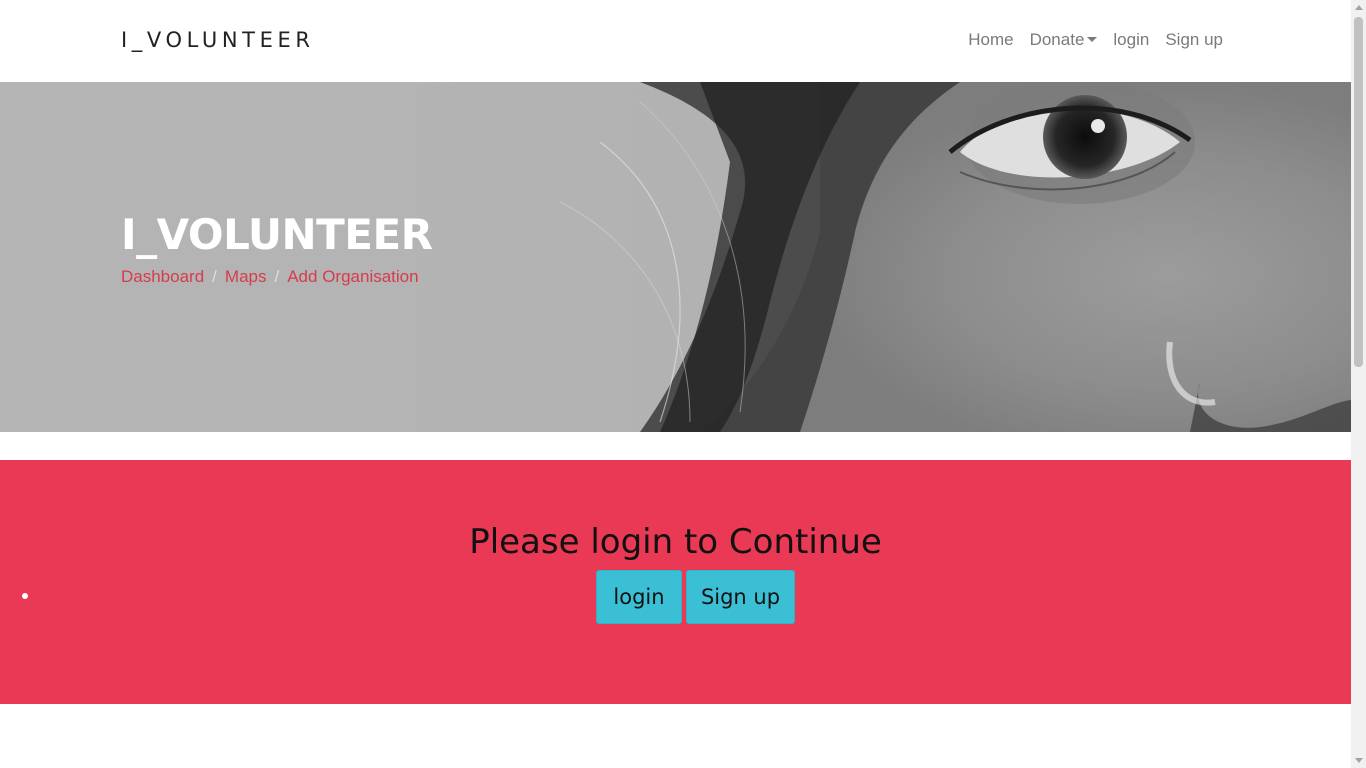  Describe the element at coordinates (1057, 39) in the screenshot. I see `nav-donate-label: Donate` at that location.